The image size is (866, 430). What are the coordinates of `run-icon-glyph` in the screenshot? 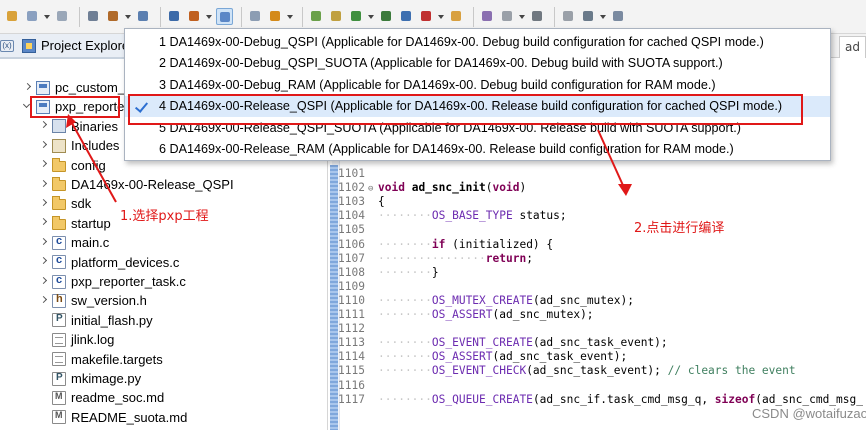 It's located at (356, 16).